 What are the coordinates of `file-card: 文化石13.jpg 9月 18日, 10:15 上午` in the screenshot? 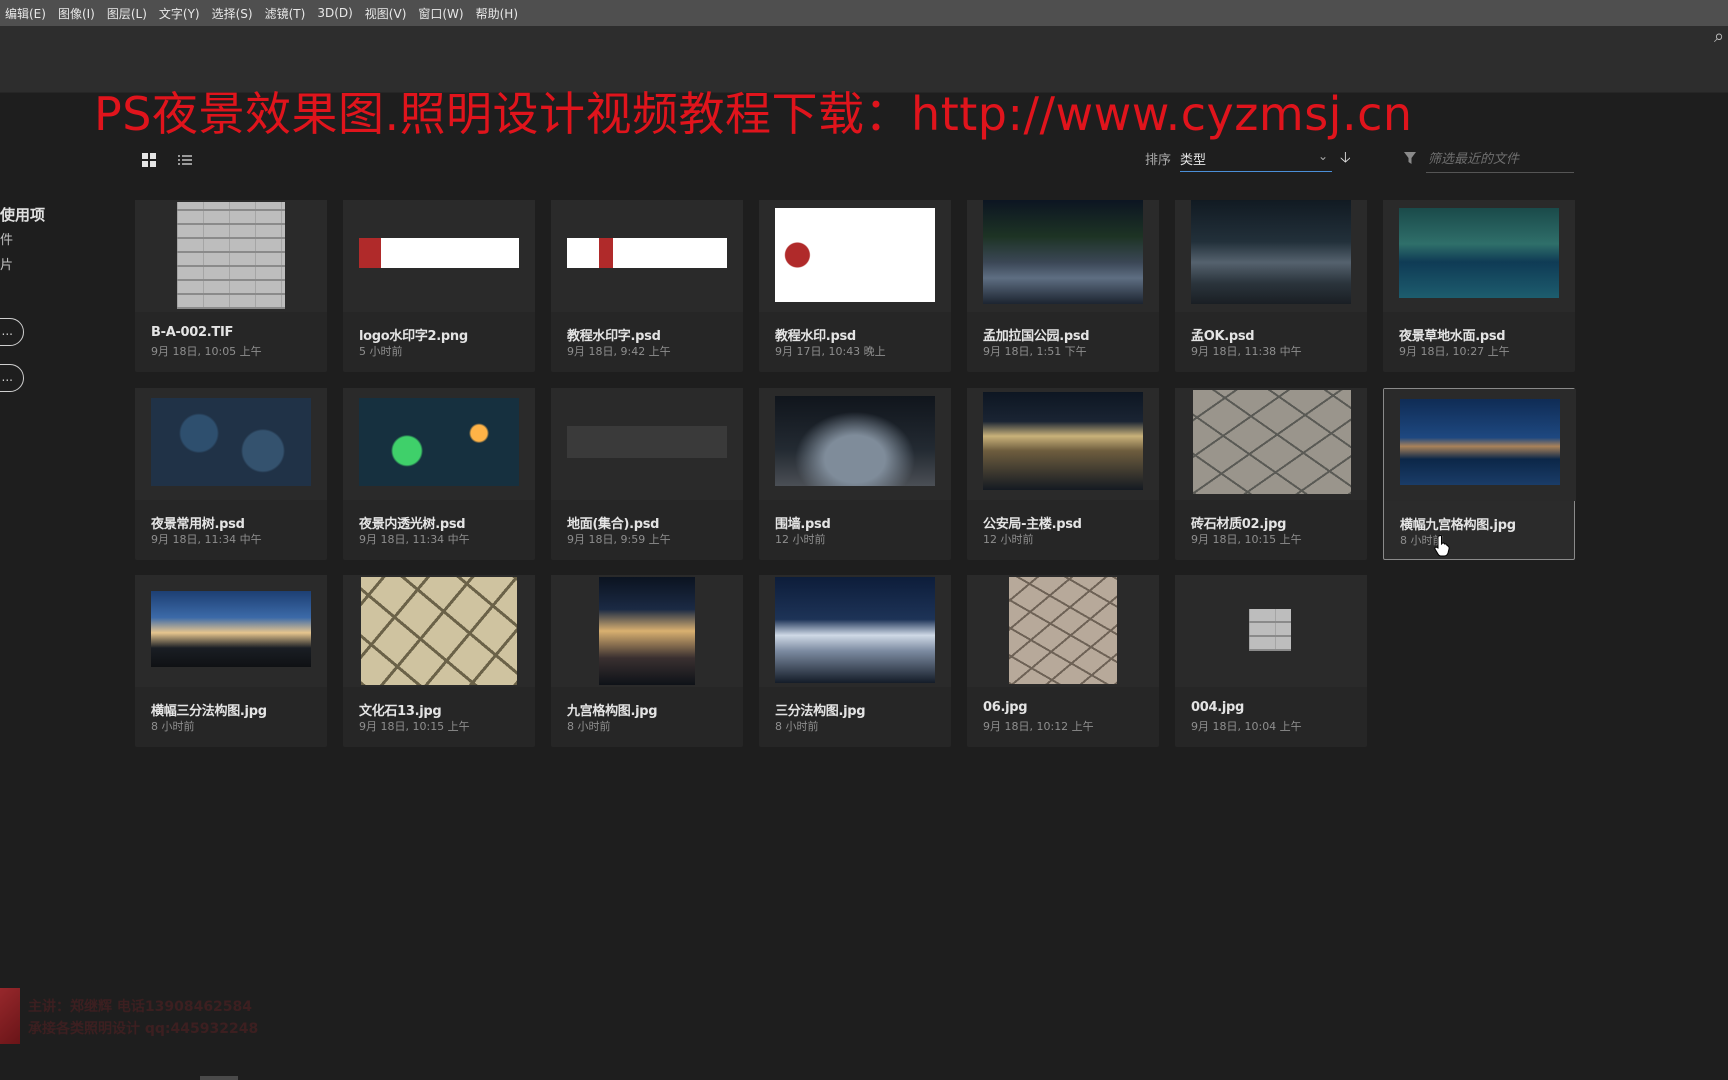 It's located at (439, 661).